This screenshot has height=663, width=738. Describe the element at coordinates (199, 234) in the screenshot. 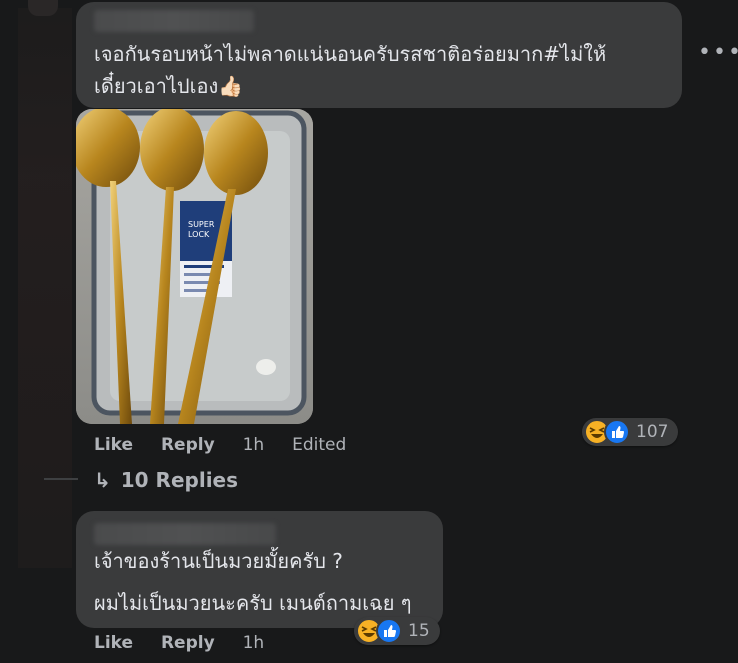

I see `box-label-text: LOCK` at that location.